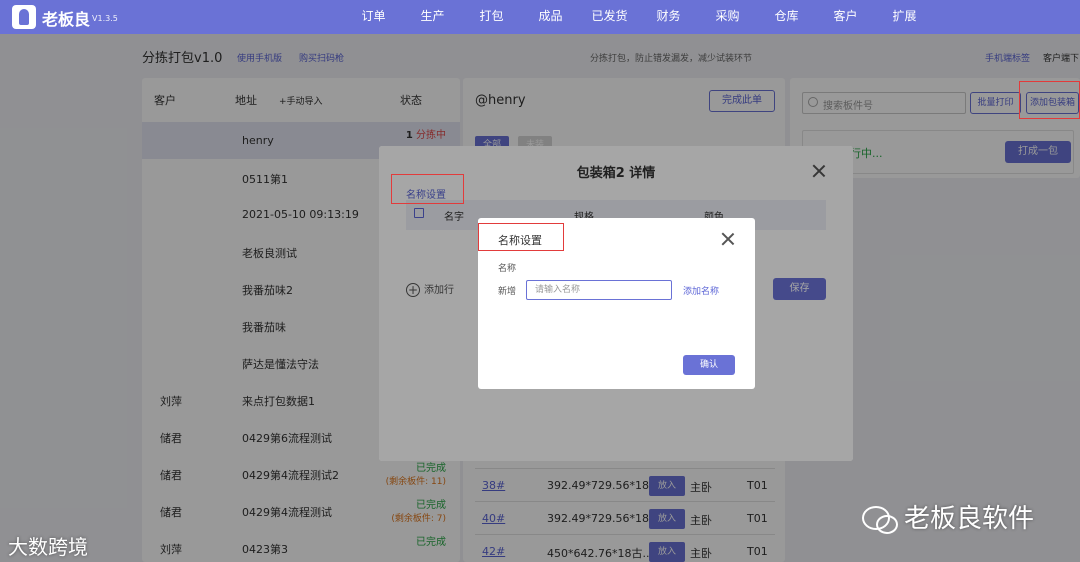 The image size is (1080, 562). I want to click on close-icon, so click(728, 239).